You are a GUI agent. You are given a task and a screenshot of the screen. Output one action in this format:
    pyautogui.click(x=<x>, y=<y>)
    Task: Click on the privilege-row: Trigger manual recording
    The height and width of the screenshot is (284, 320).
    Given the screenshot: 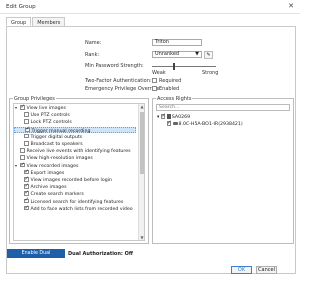 What is the action you would take?
    pyautogui.click(x=75, y=130)
    